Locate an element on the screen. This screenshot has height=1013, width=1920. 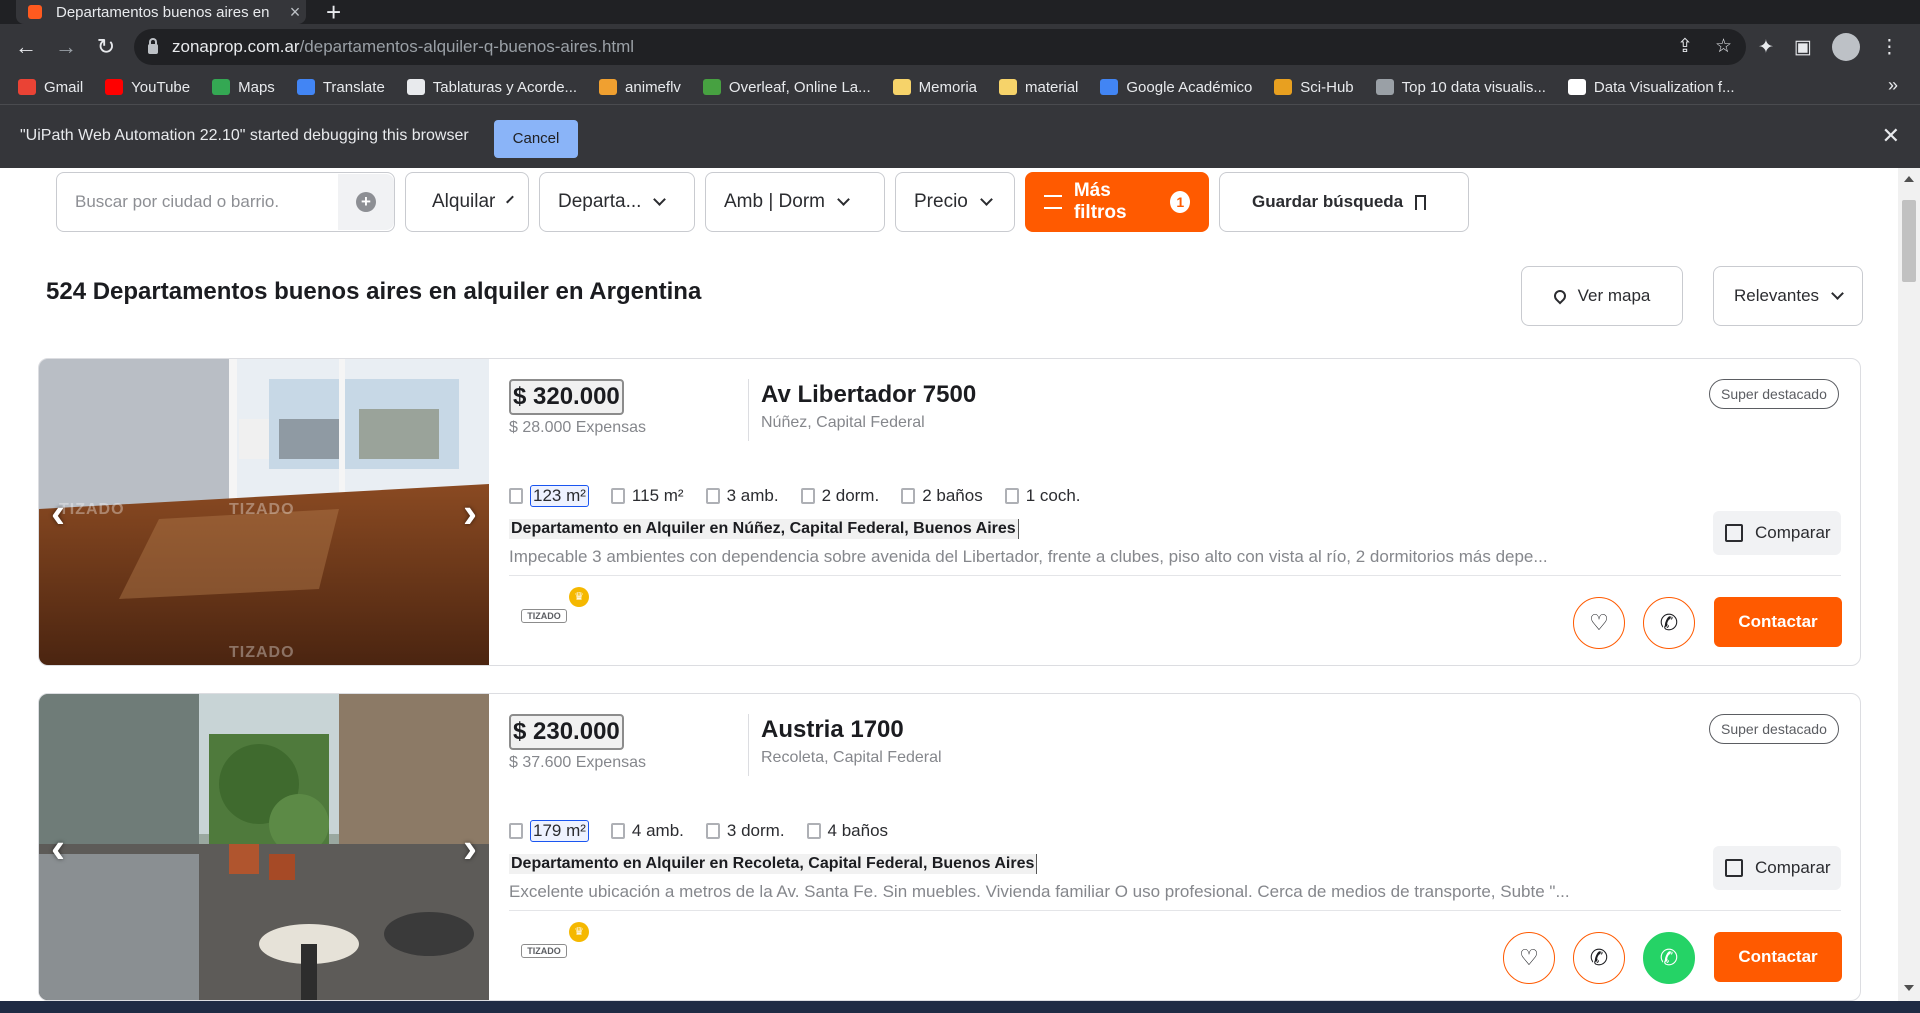
feature-total-area: 179 m² is located at coordinates (549, 831).